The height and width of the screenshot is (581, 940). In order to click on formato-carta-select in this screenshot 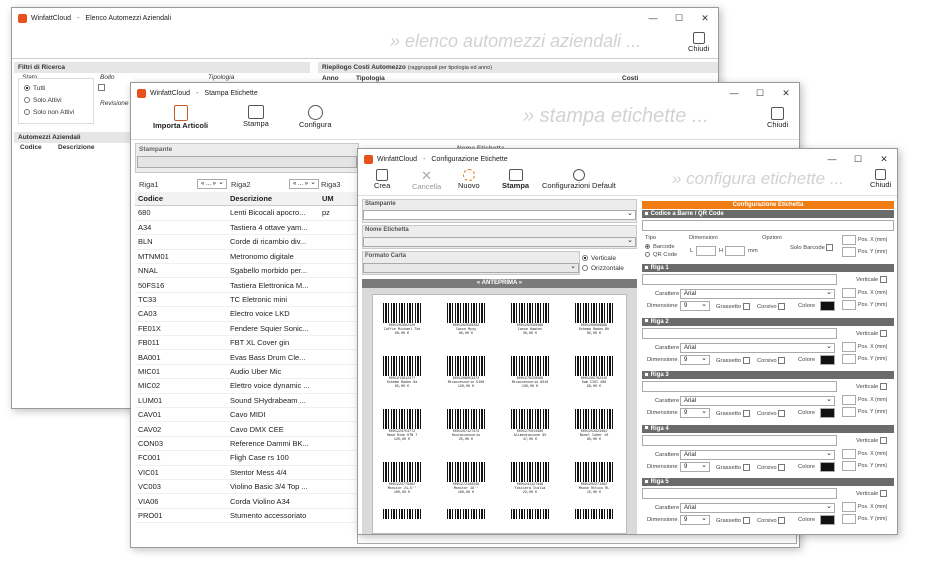, I will do `click(471, 267)`.